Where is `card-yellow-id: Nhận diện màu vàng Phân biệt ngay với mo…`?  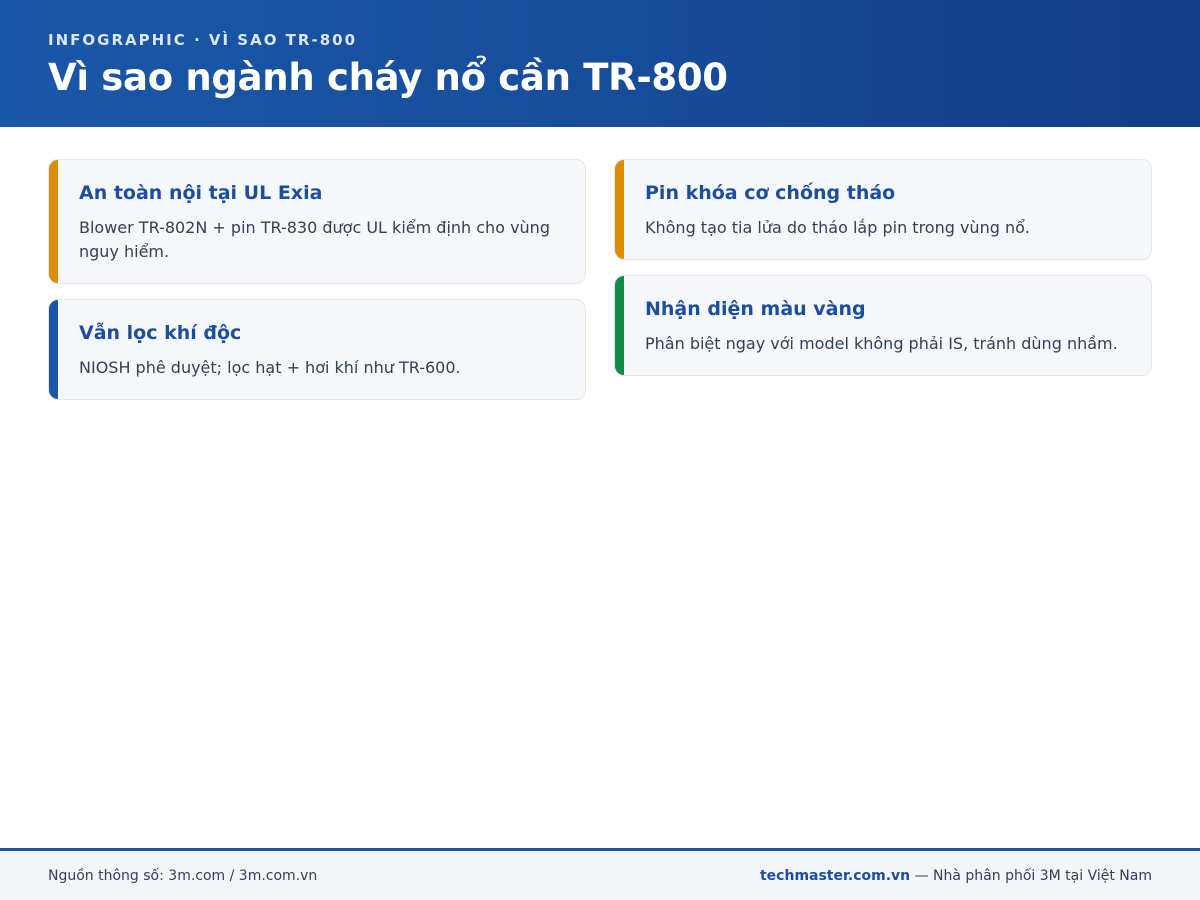 card-yellow-id: Nhận diện màu vàng Phân biệt ngay với mo… is located at coordinates (883, 325).